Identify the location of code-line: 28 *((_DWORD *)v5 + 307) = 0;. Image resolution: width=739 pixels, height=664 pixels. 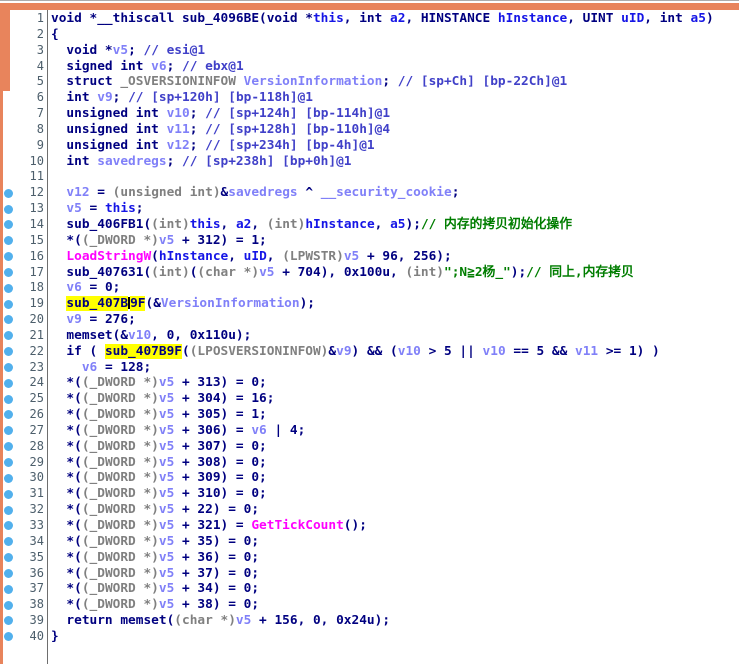
(369, 447).